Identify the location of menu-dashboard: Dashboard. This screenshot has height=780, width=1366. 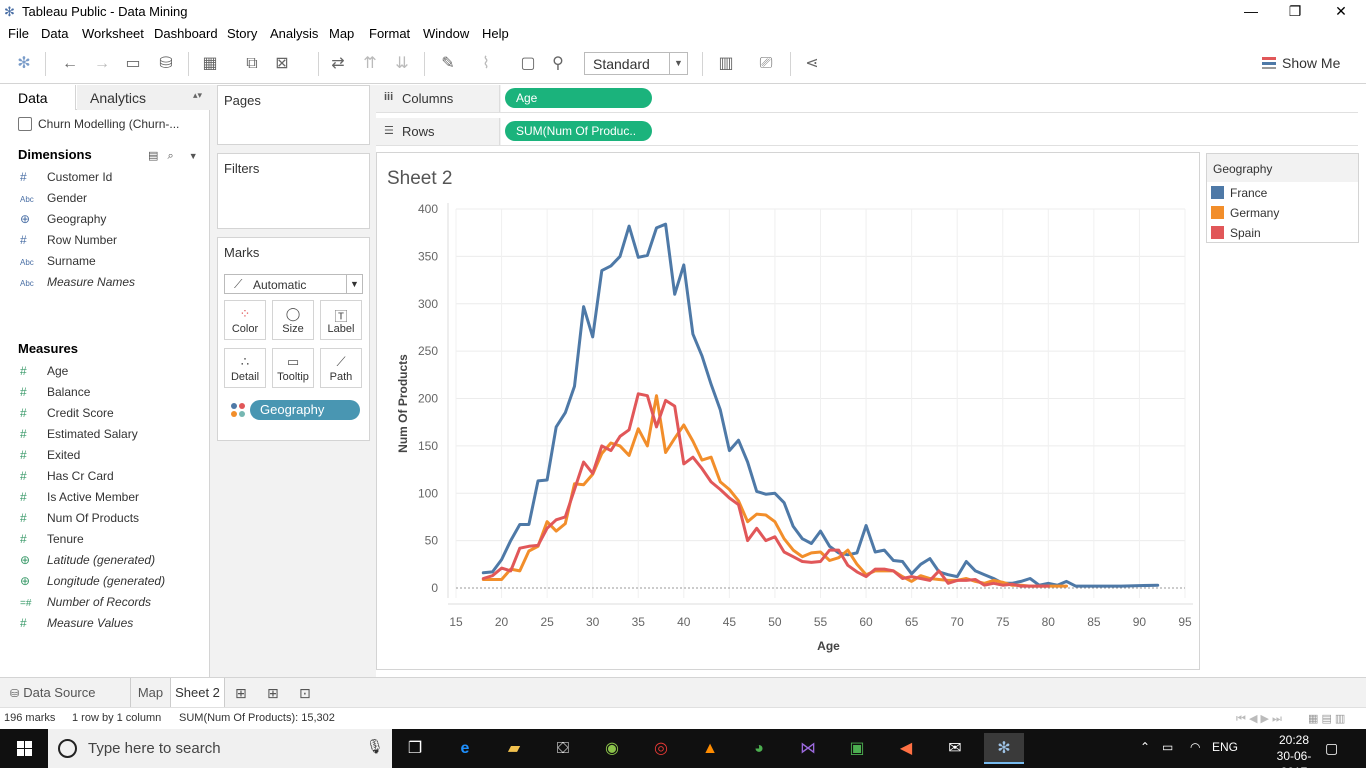
(186, 33).